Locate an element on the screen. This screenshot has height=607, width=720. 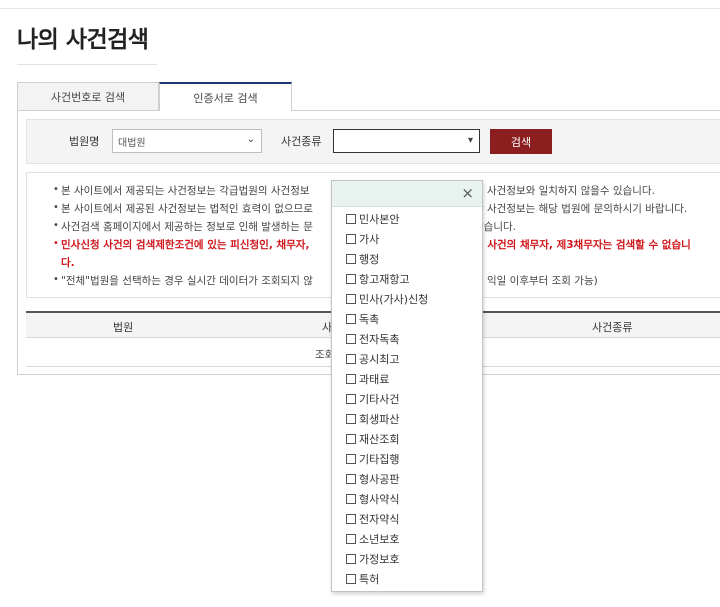
title-underline is located at coordinates (87, 64).